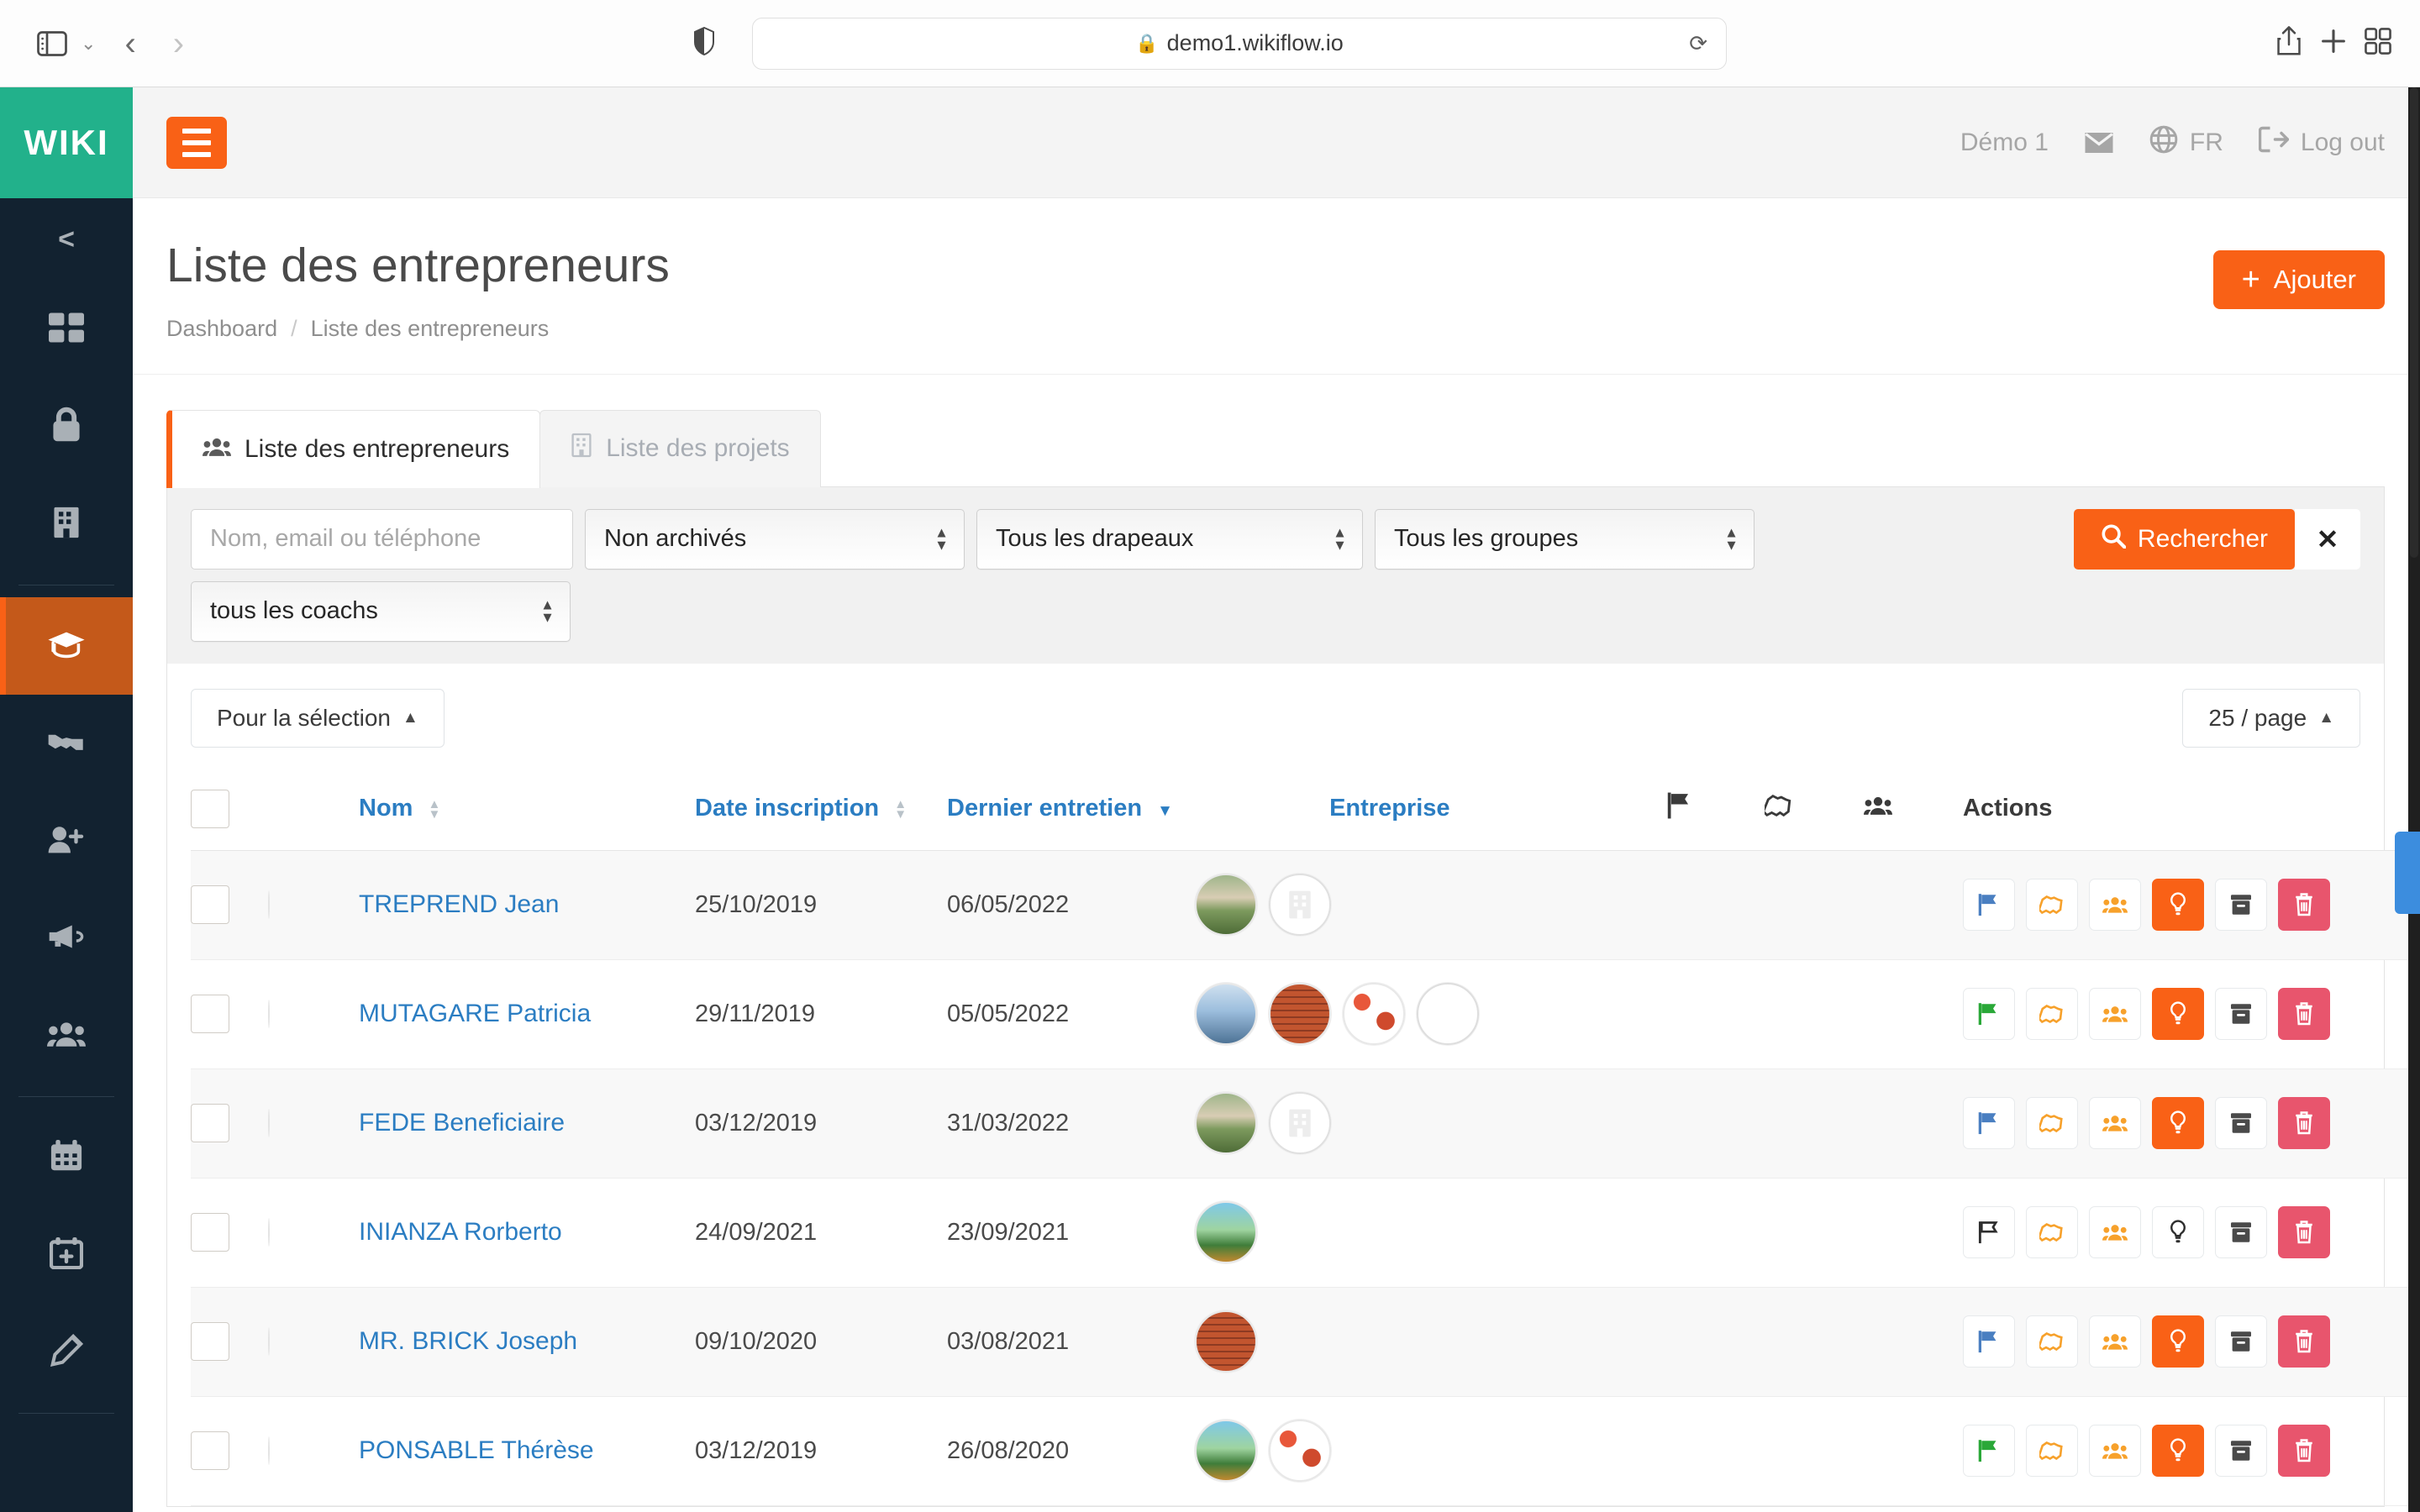 The width and height of the screenshot is (2420, 1512). What do you see at coordinates (66, 329) in the screenshot?
I see `sidebar-item-dashboard` at bounding box center [66, 329].